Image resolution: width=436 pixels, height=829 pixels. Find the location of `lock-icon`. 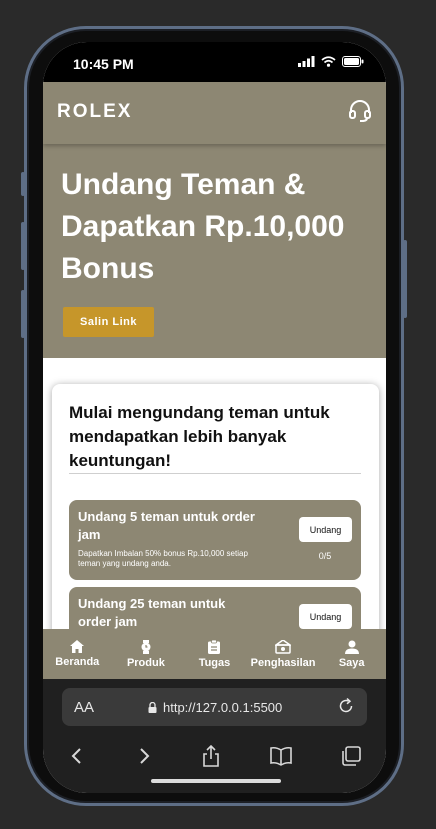

lock-icon is located at coordinates (152, 707).